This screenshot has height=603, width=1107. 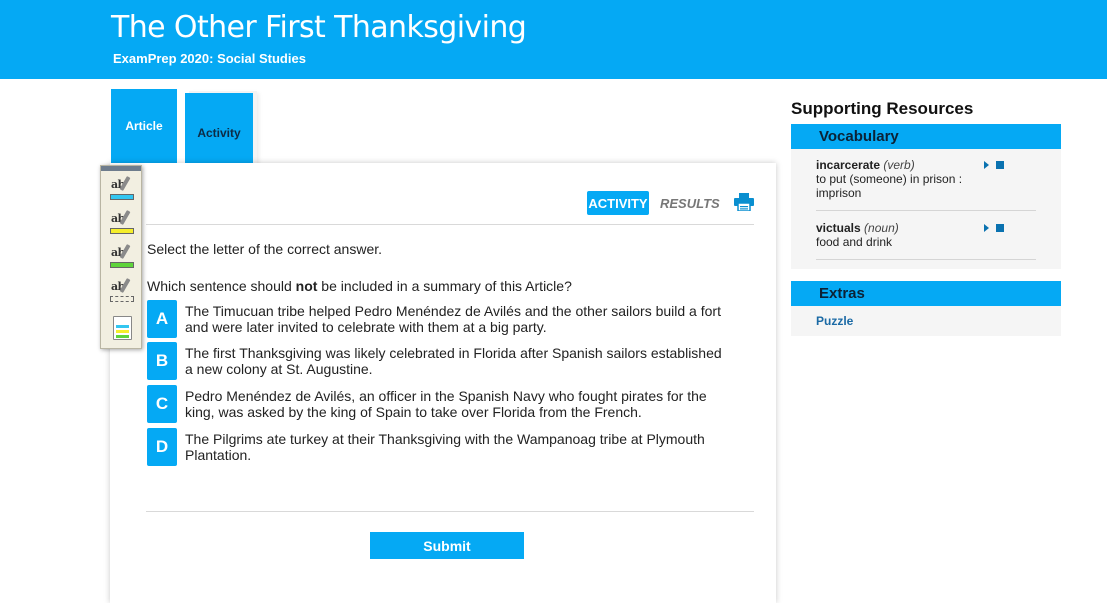 What do you see at coordinates (889, 186) in the screenshot?
I see `vocab-definition: to put (someone) in prison : imprison` at bounding box center [889, 186].